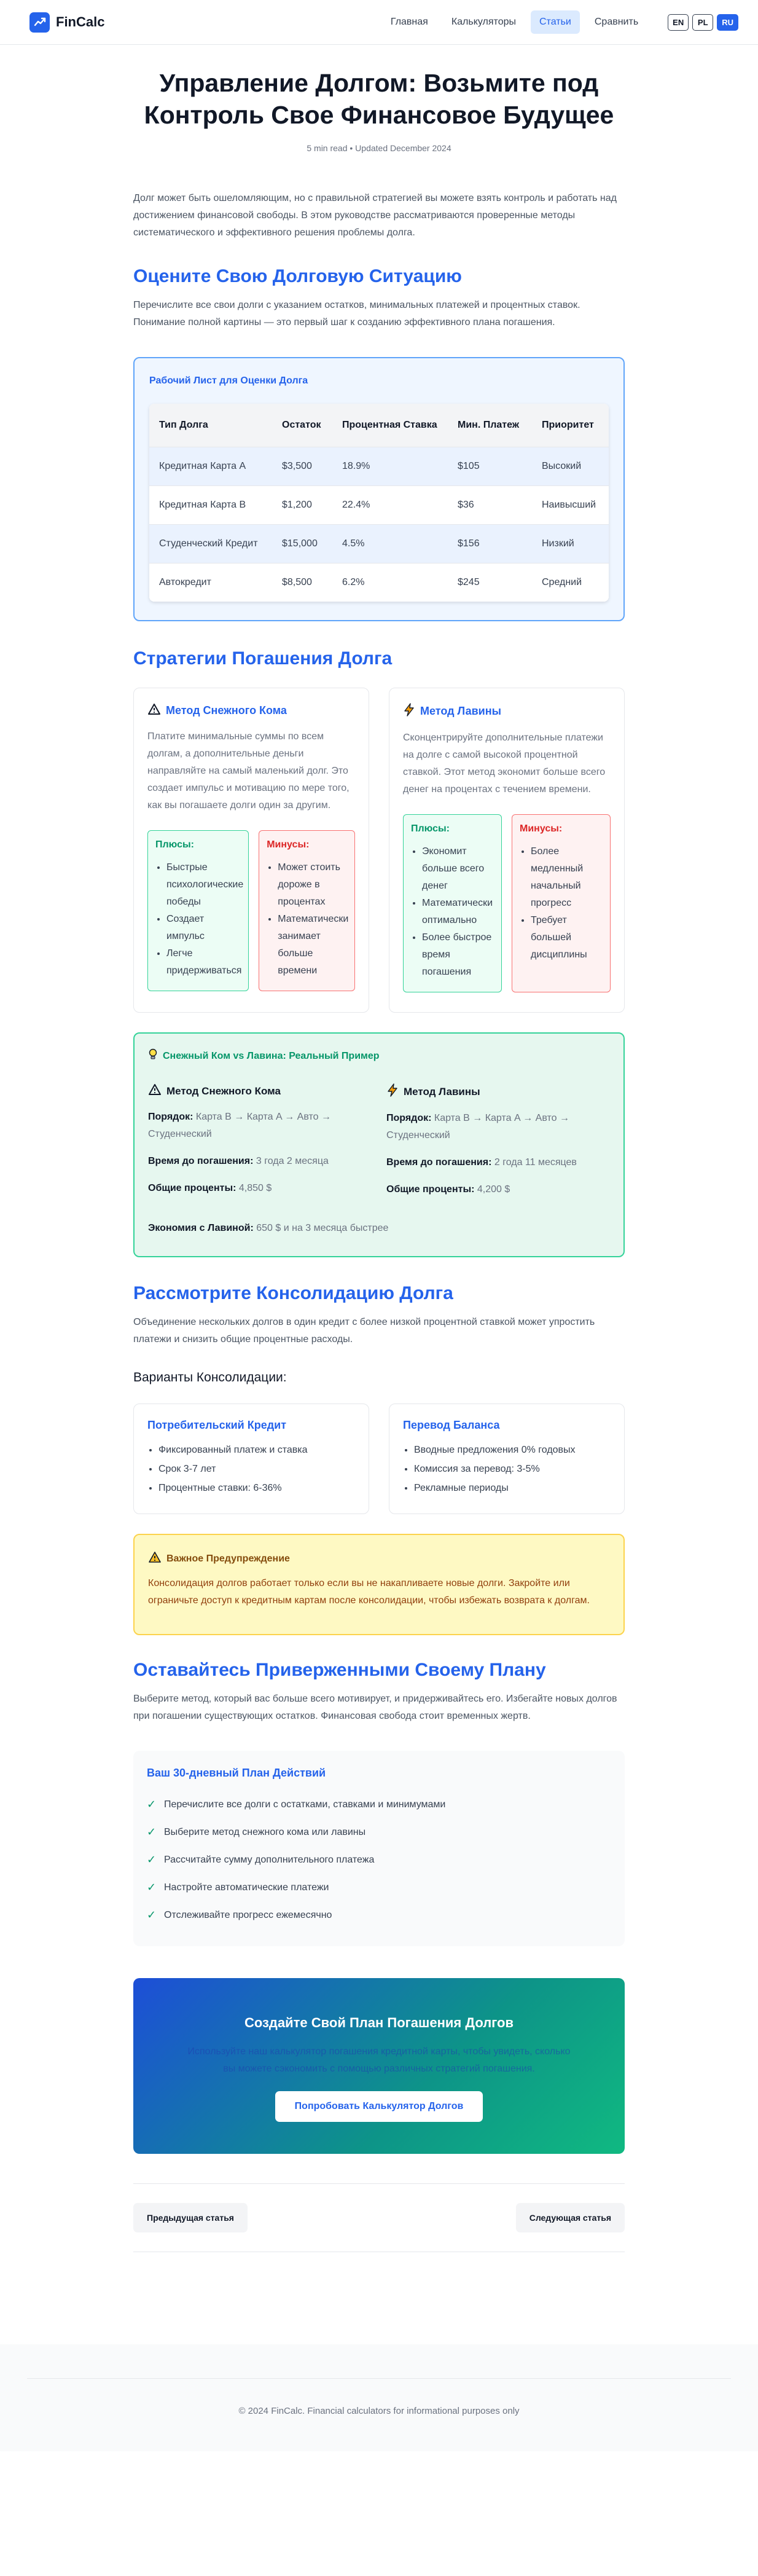  Describe the element at coordinates (512, 1449) in the screenshot. I see `list-item: Вводные предложения 0% годовых` at that location.